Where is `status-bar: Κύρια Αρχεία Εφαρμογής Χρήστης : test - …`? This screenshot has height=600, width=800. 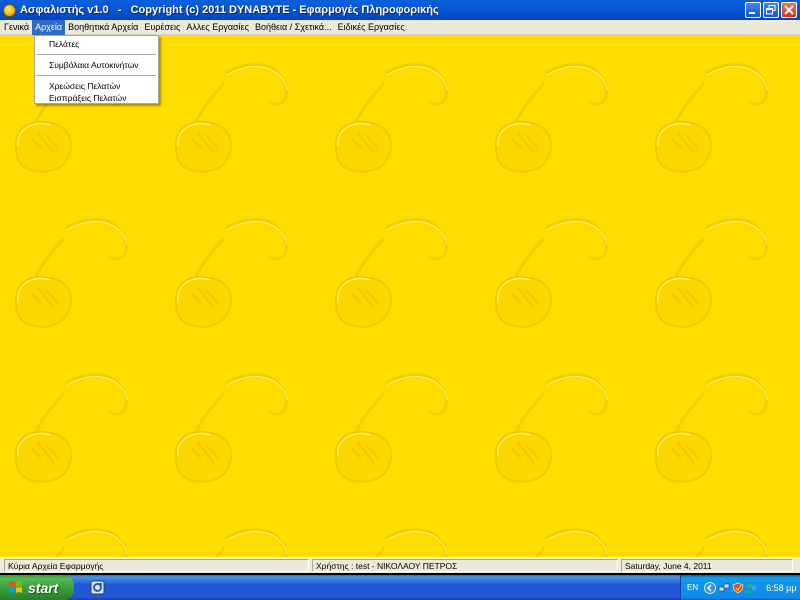 status-bar: Κύρια Αρχεία Εφαρμογής Χρήστης : test - … is located at coordinates (400, 565).